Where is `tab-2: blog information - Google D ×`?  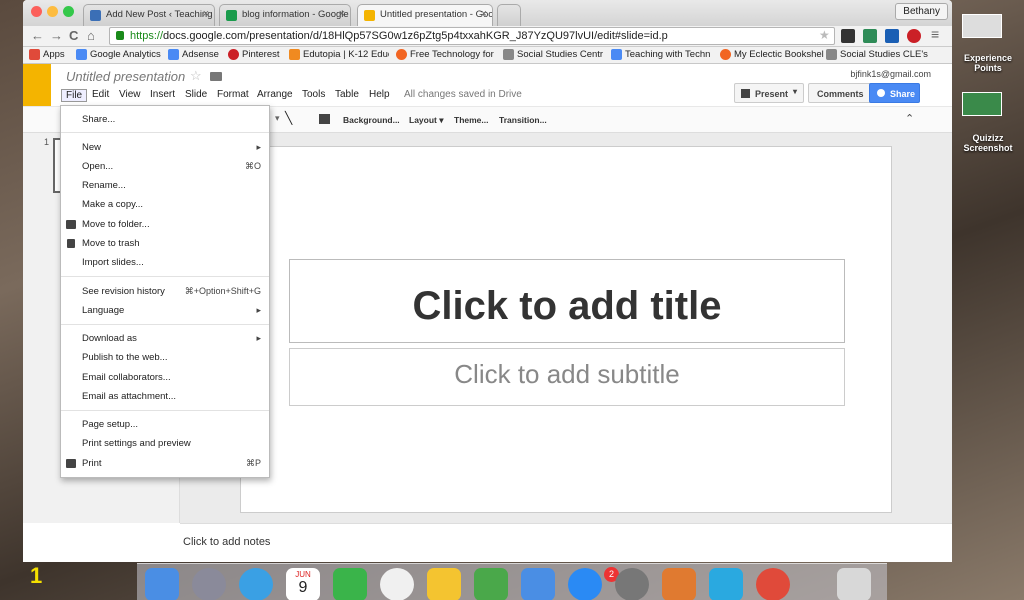 tab-2: blog information - Google D × is located at coordinates (285, 15).